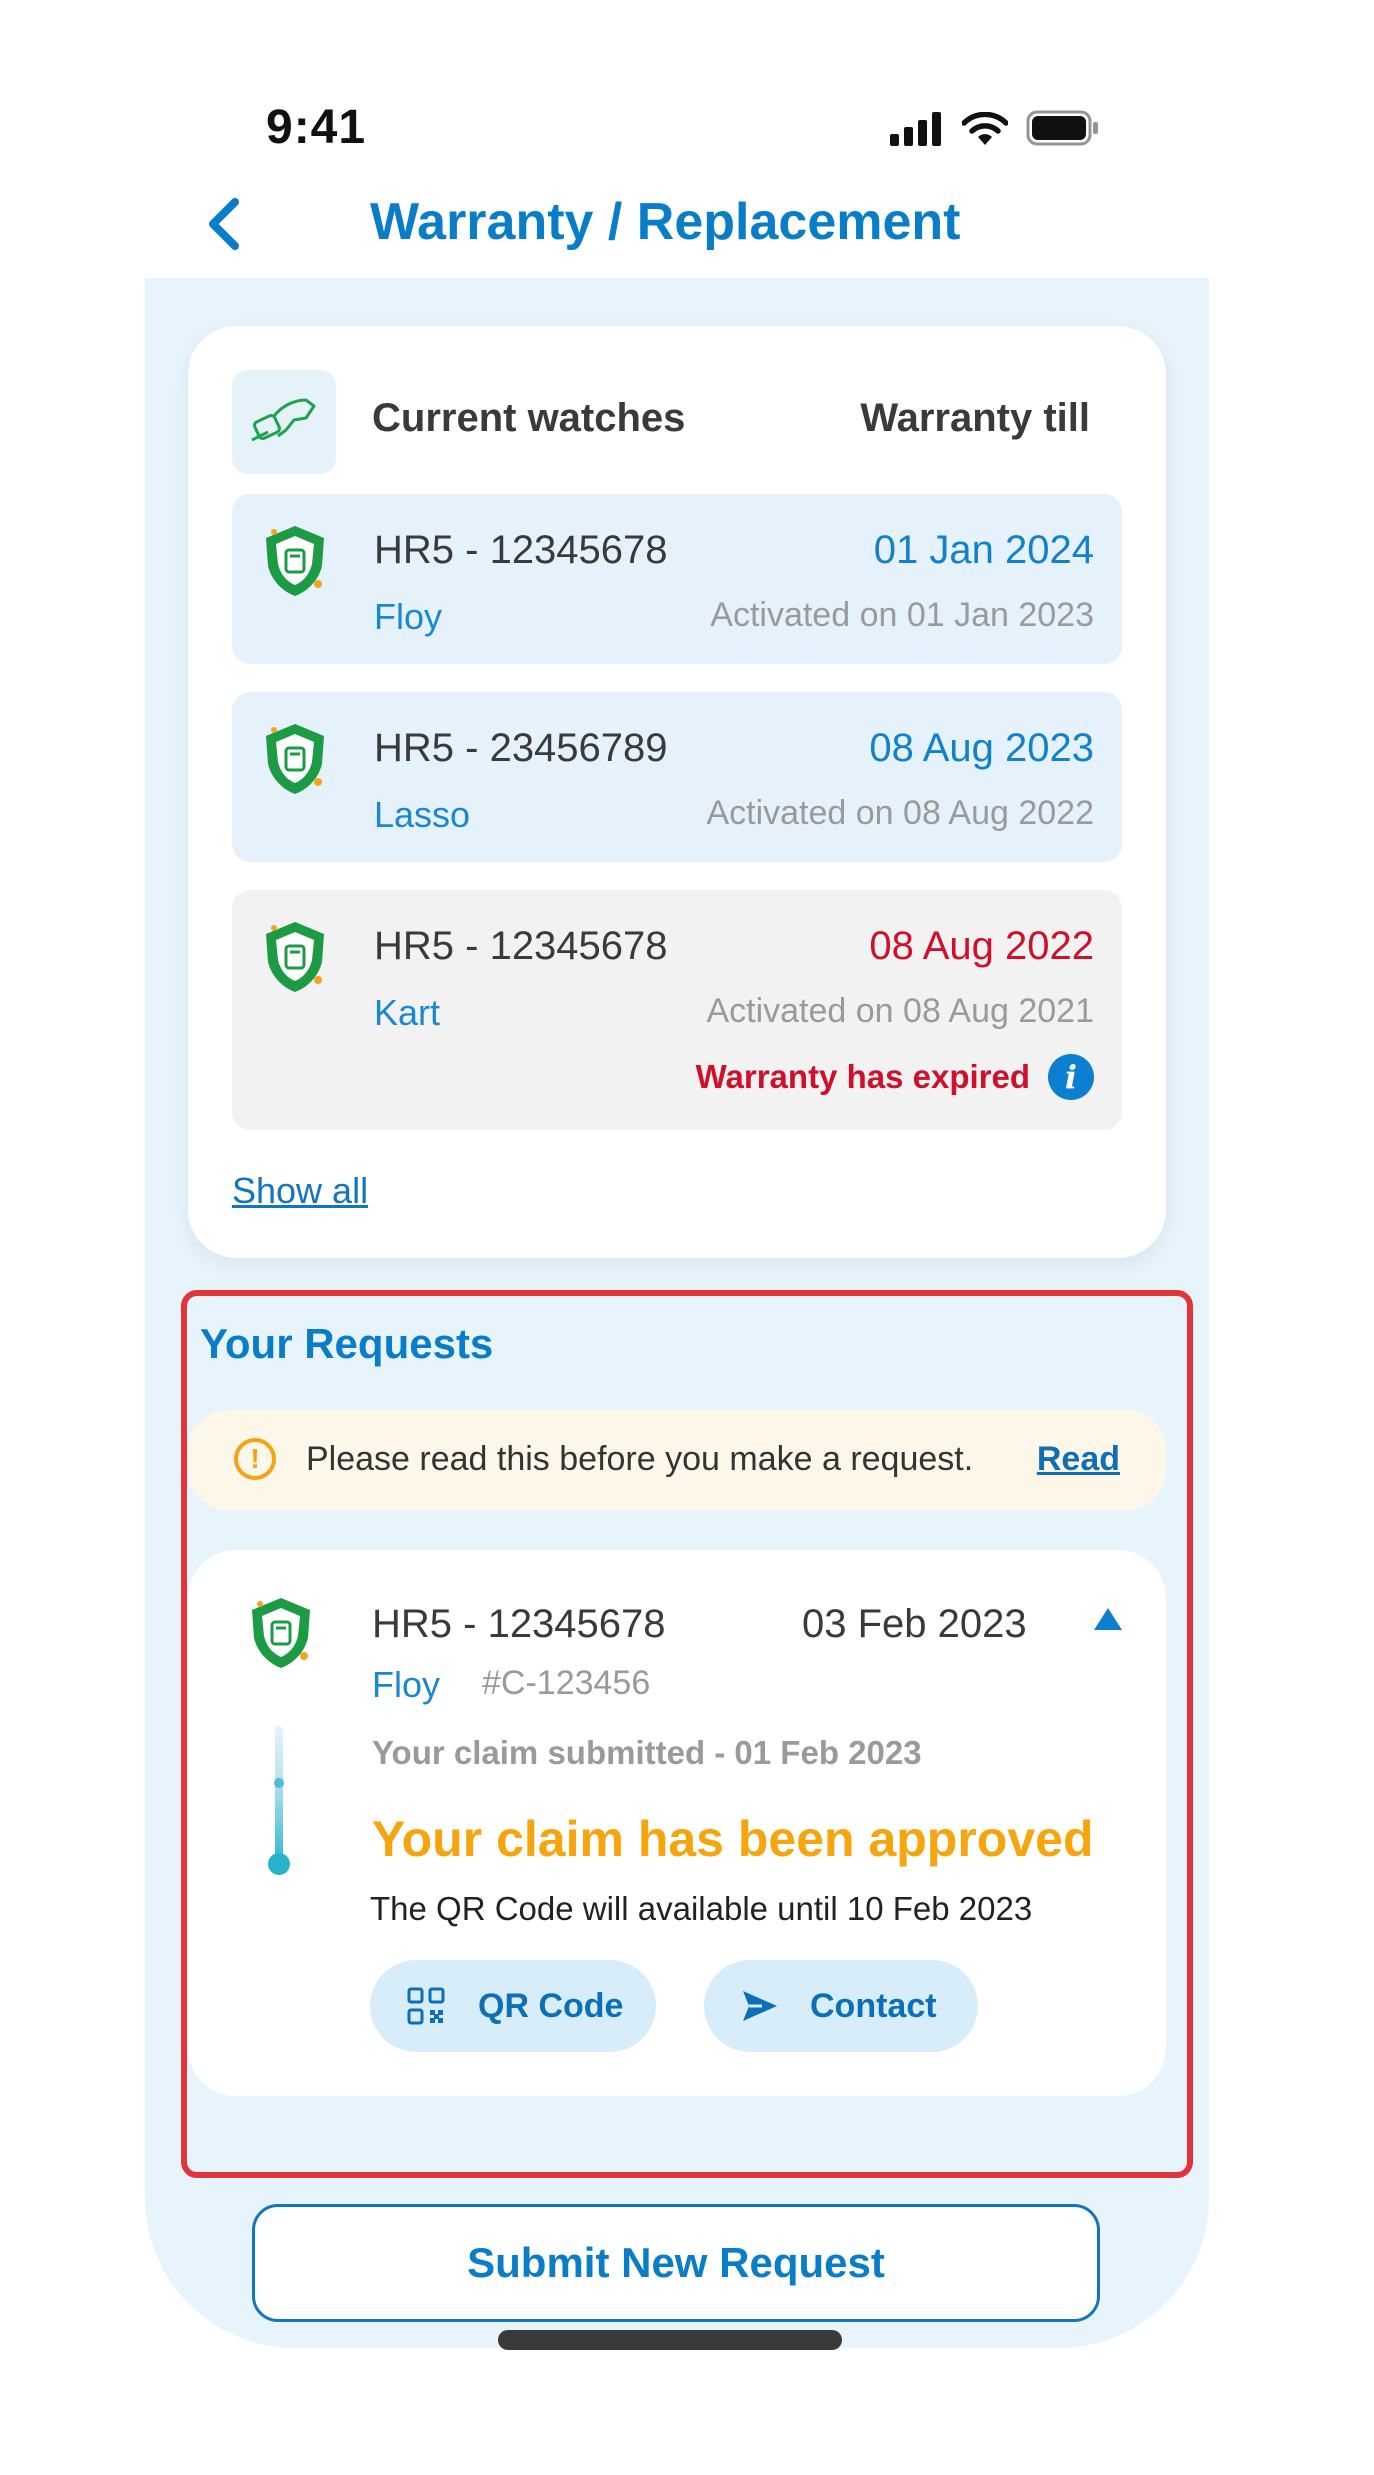  What do you see at coordinates (300, 1191) in the screenshot?
I see `show-all-link: Show all` at bounding box center [300, 1191].